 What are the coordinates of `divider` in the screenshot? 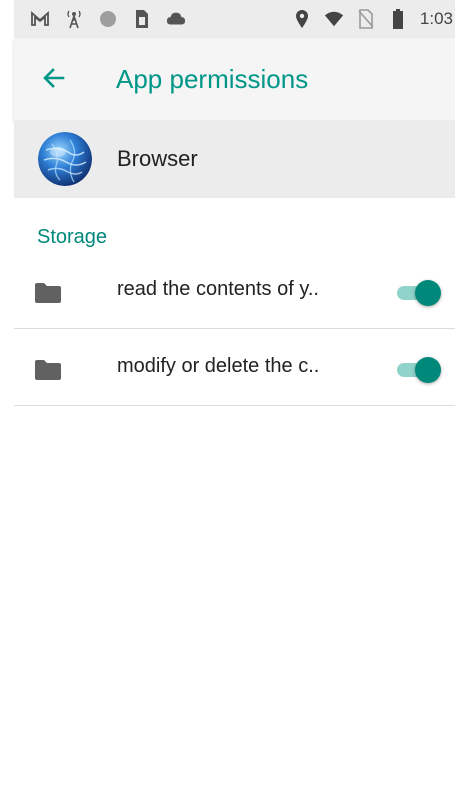 It's located at (234, 405).